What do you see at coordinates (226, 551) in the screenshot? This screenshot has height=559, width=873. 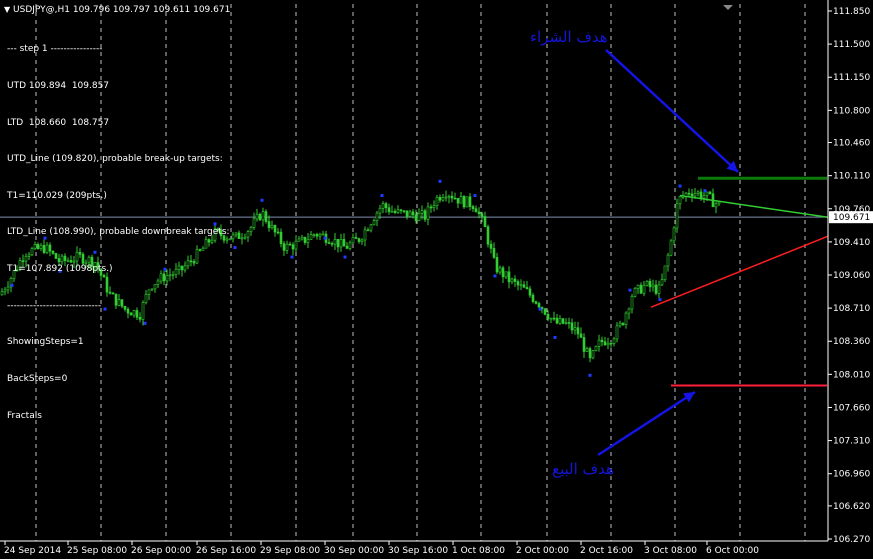 I see `x-tick-label: 26 Sep 16:00` at bounding box center [226, 551].